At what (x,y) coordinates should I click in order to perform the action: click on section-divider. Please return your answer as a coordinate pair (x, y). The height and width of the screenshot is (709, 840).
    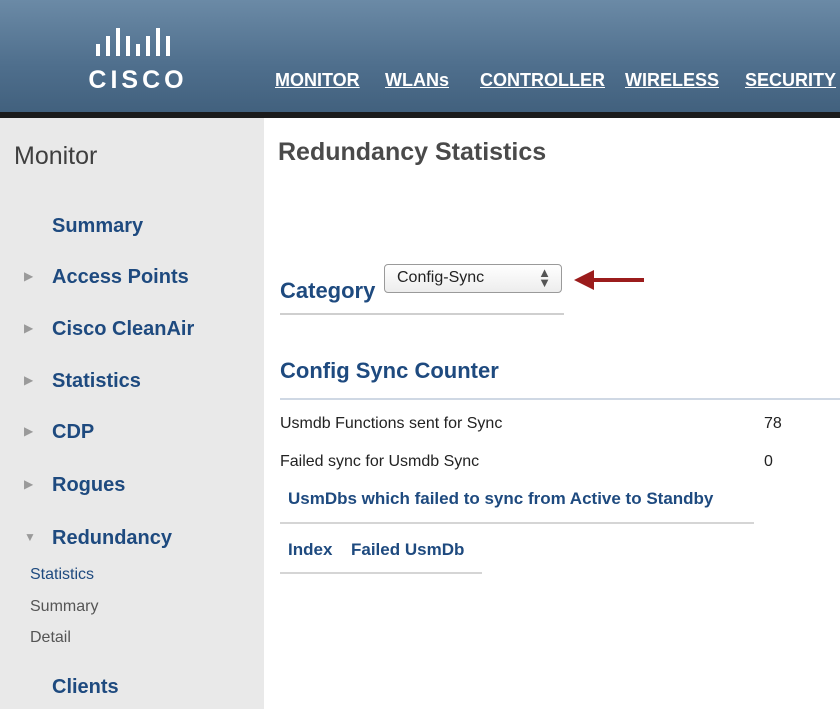
    Looking at the image, I should click on (560, 399).